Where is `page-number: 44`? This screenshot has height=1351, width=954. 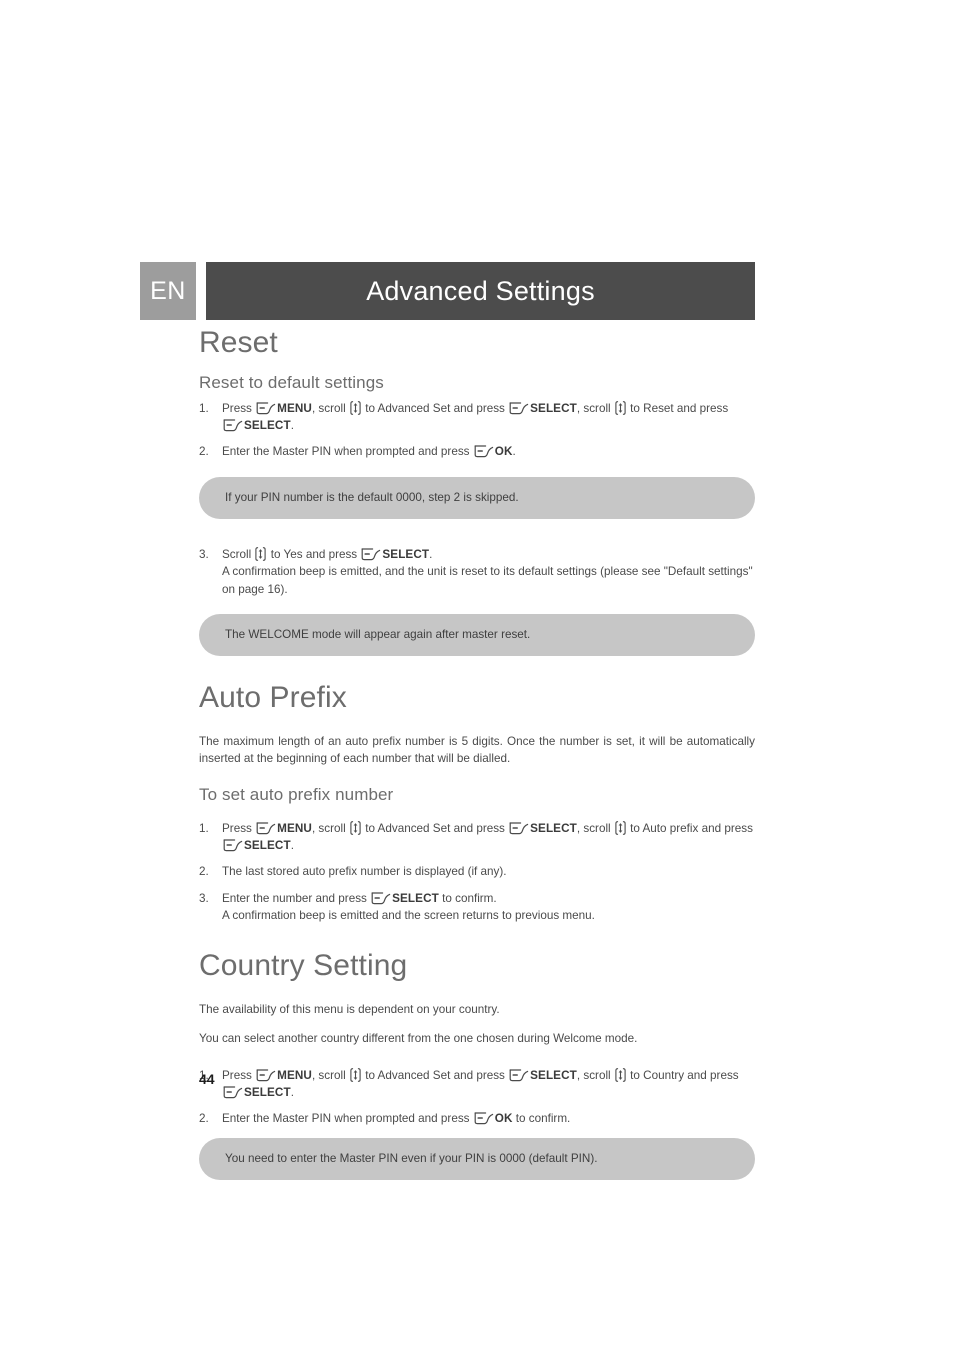 page-number: 44 is located at coordinates (207, 1079).